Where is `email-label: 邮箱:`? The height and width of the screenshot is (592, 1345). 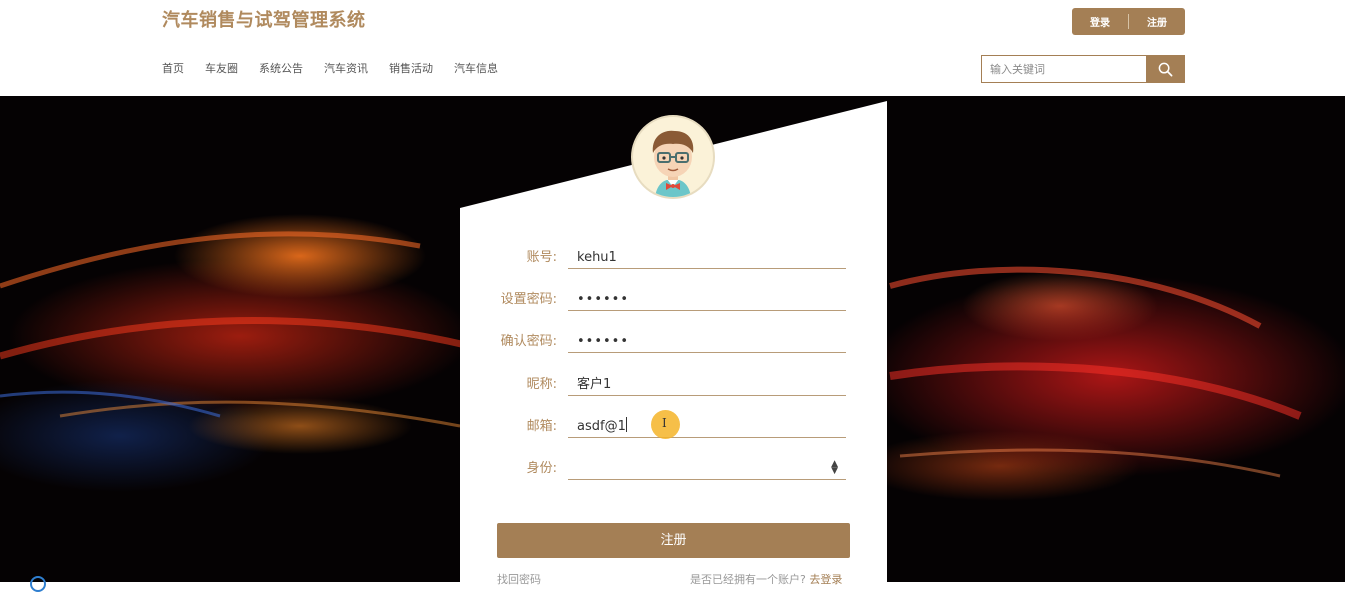 email-label: 邮箱: is located at coordinates (541, 426).